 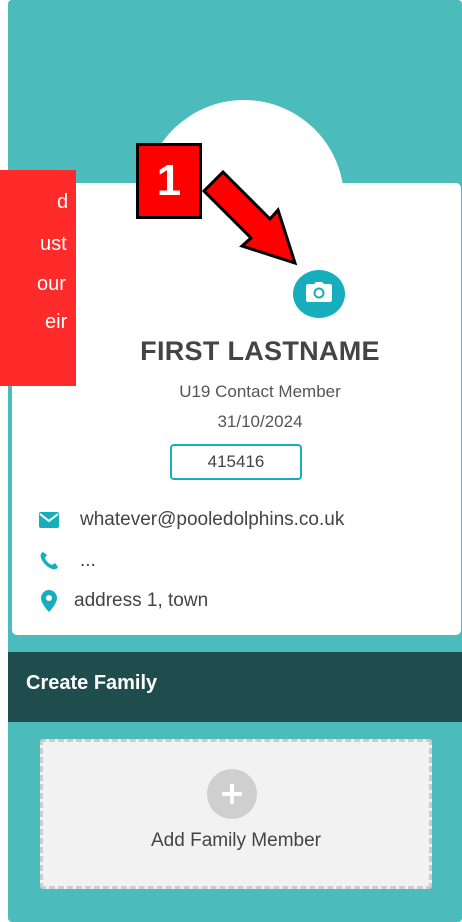 What do you see at coordinates (249, 217) in the screenshot?
I see `annotation-arrow-icon` at bounding box center [249, 217].